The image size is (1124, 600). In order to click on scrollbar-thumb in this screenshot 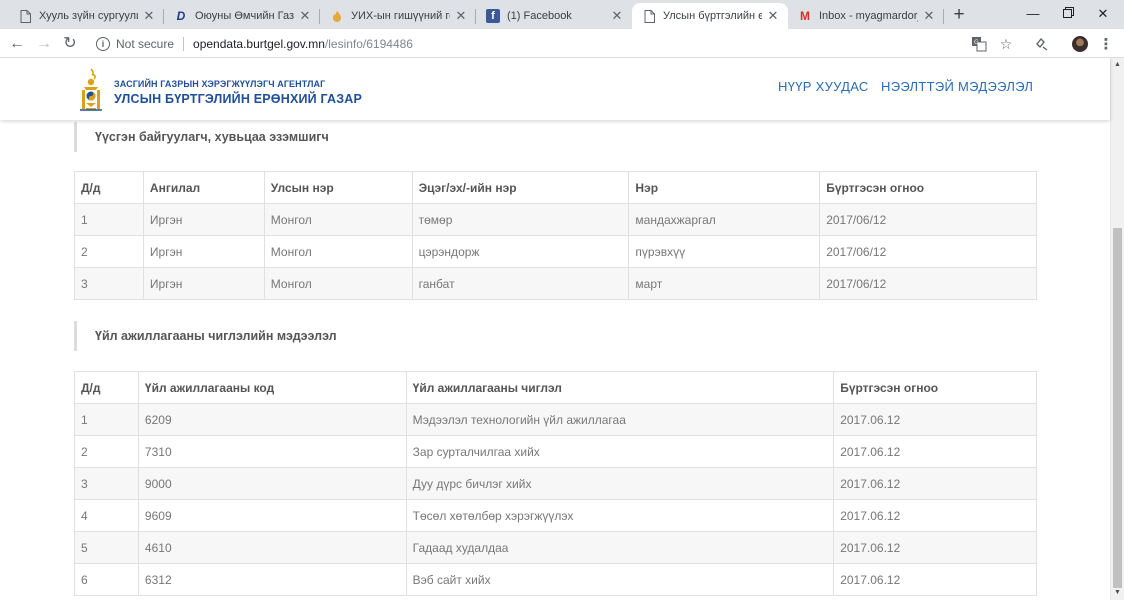, I will do `click(1117, 408)`.